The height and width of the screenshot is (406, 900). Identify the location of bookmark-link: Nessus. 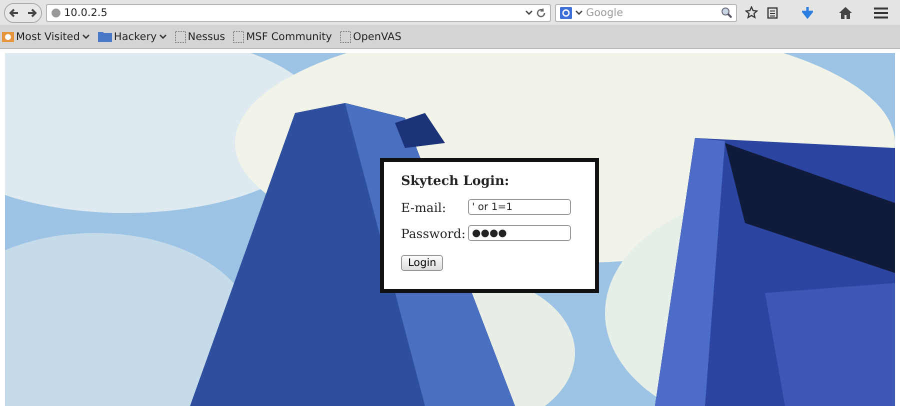
(200, 36).